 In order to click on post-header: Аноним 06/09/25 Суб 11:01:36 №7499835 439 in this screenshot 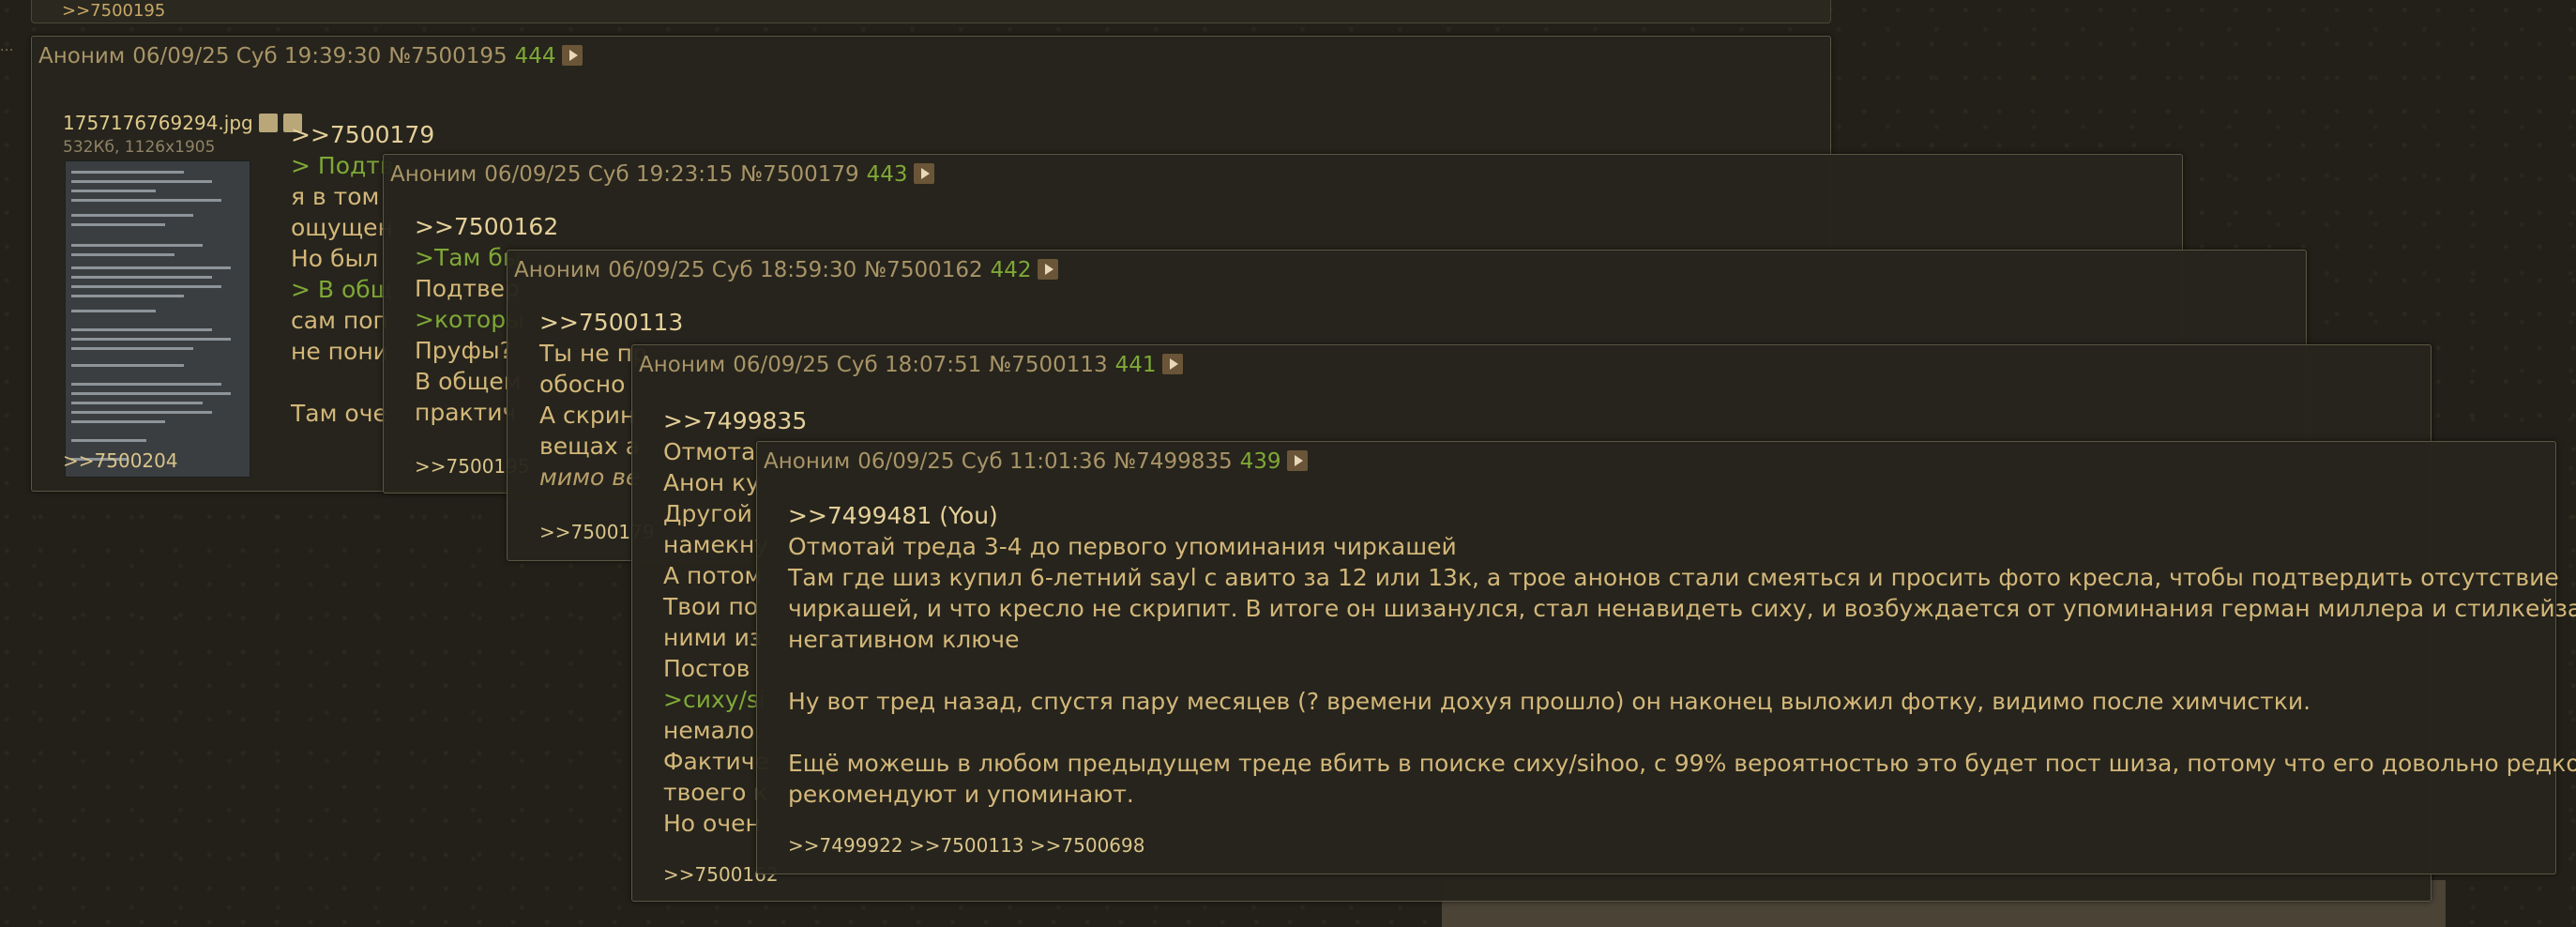, I will do `click(1036, 461)`.